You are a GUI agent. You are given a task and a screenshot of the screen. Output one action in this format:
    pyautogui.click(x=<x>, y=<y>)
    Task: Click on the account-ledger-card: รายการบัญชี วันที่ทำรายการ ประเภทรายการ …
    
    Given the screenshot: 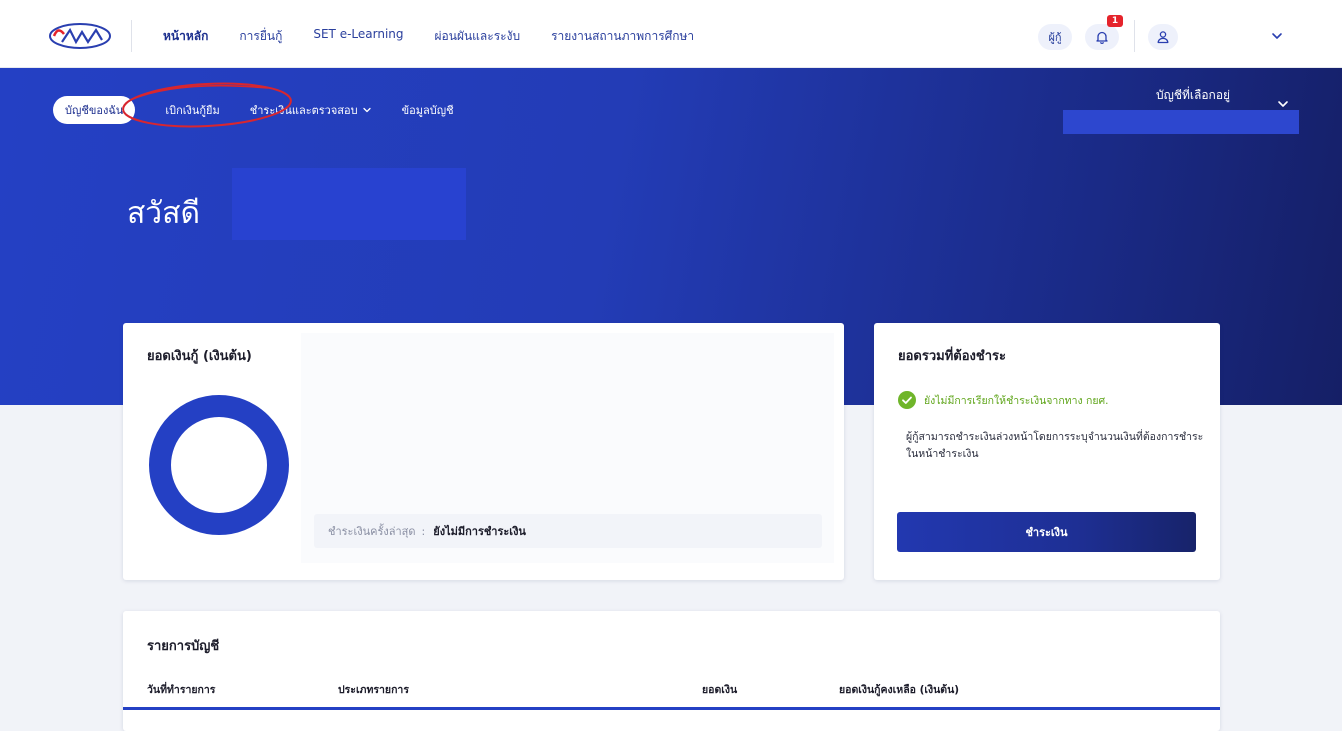 What is the action you would take?
    pyautogui.click(x=671, y=671)
    